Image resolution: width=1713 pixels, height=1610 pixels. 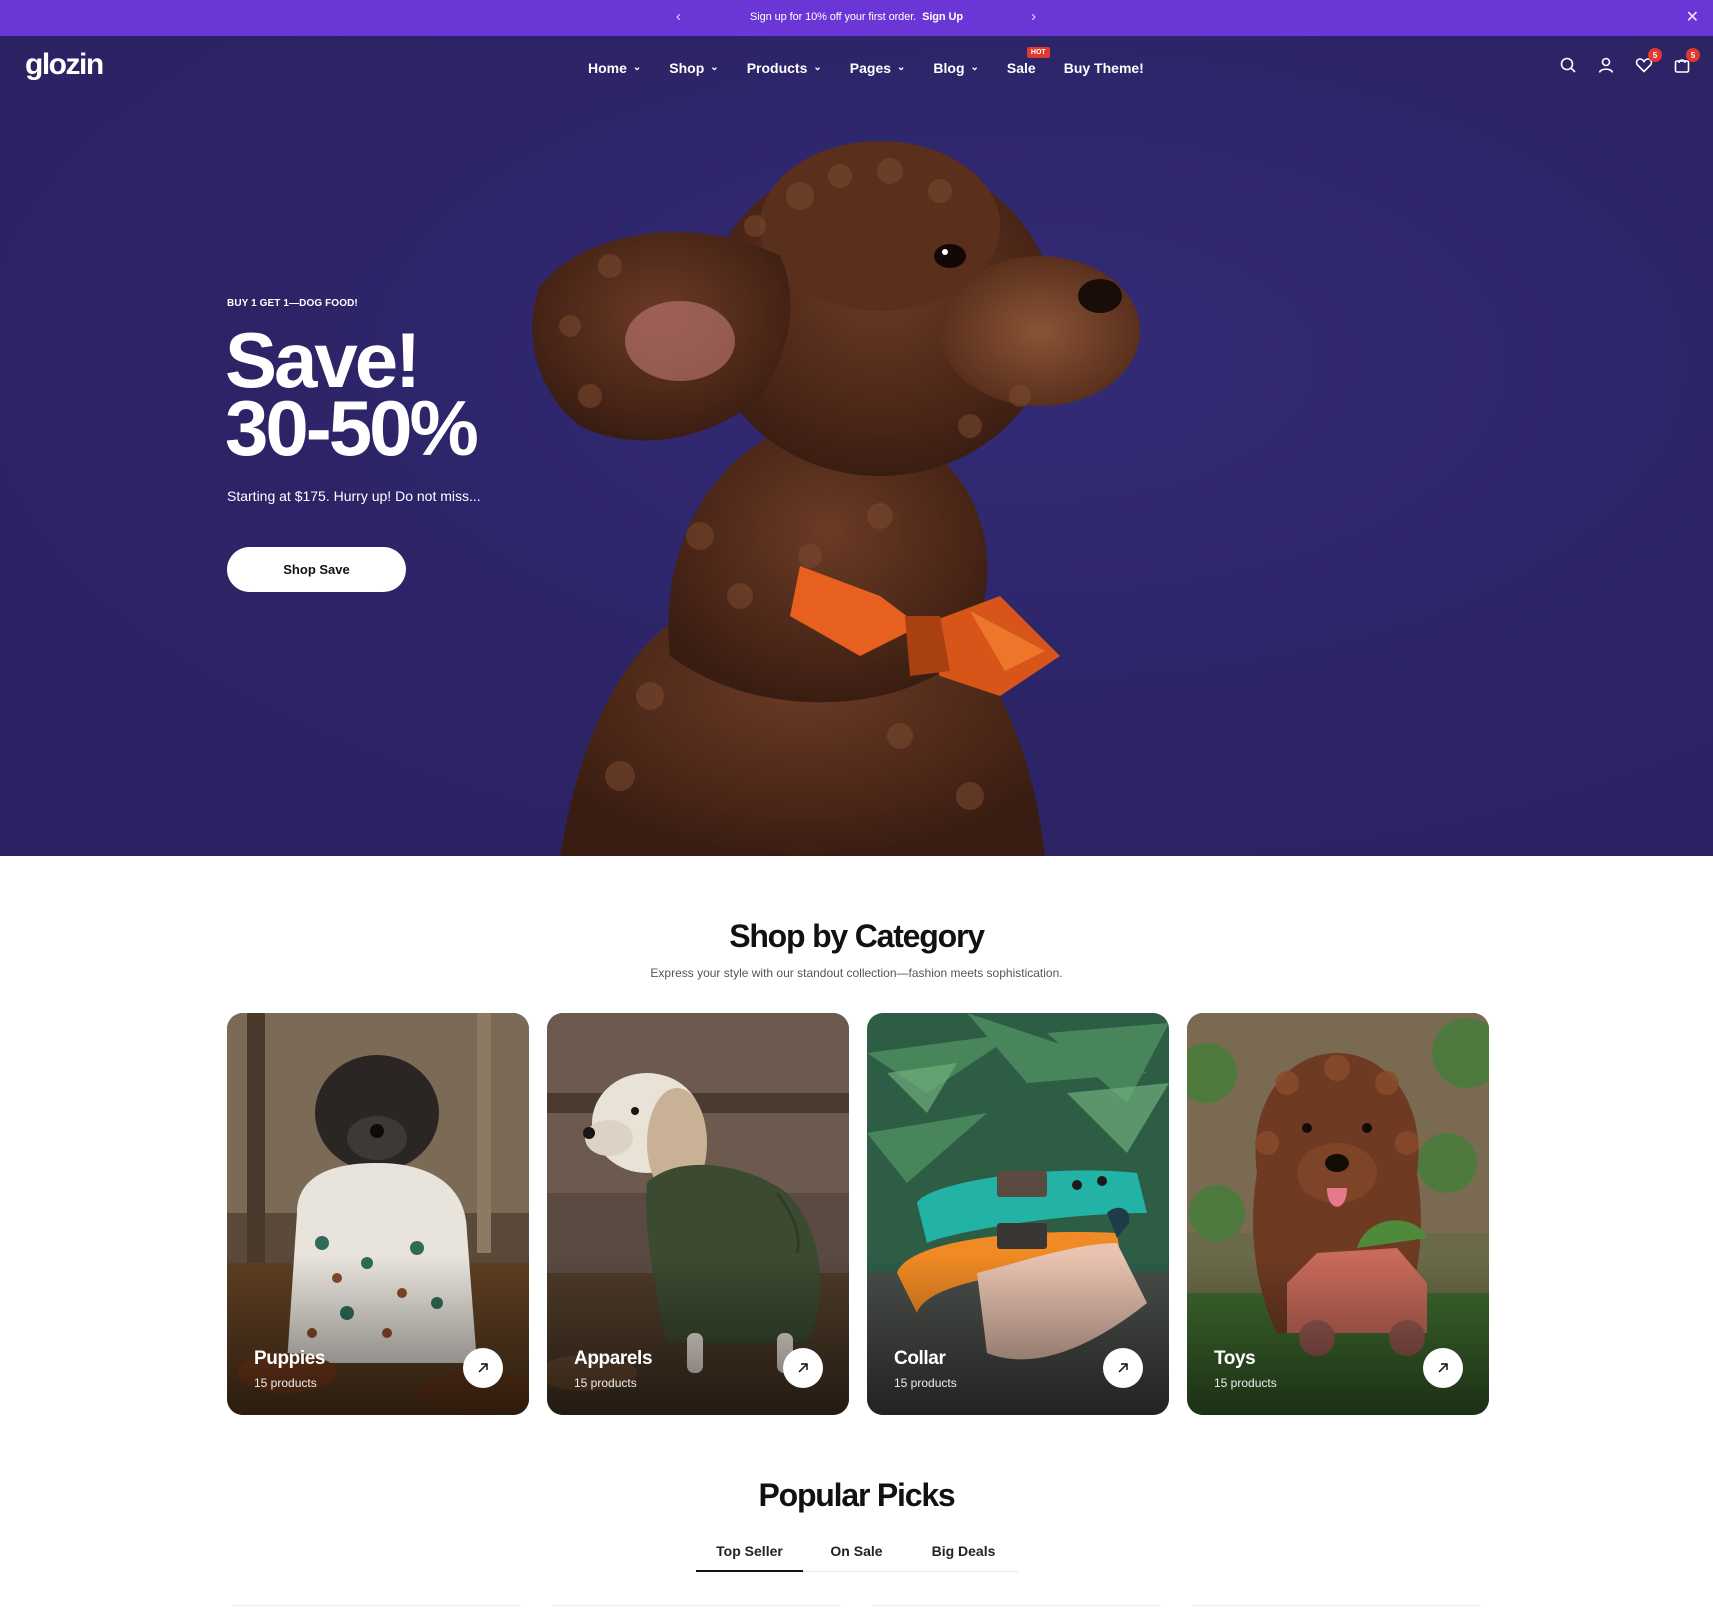 I want to click on nav-buy-theme: Buy Theme!, so click(x=1104, y=68).